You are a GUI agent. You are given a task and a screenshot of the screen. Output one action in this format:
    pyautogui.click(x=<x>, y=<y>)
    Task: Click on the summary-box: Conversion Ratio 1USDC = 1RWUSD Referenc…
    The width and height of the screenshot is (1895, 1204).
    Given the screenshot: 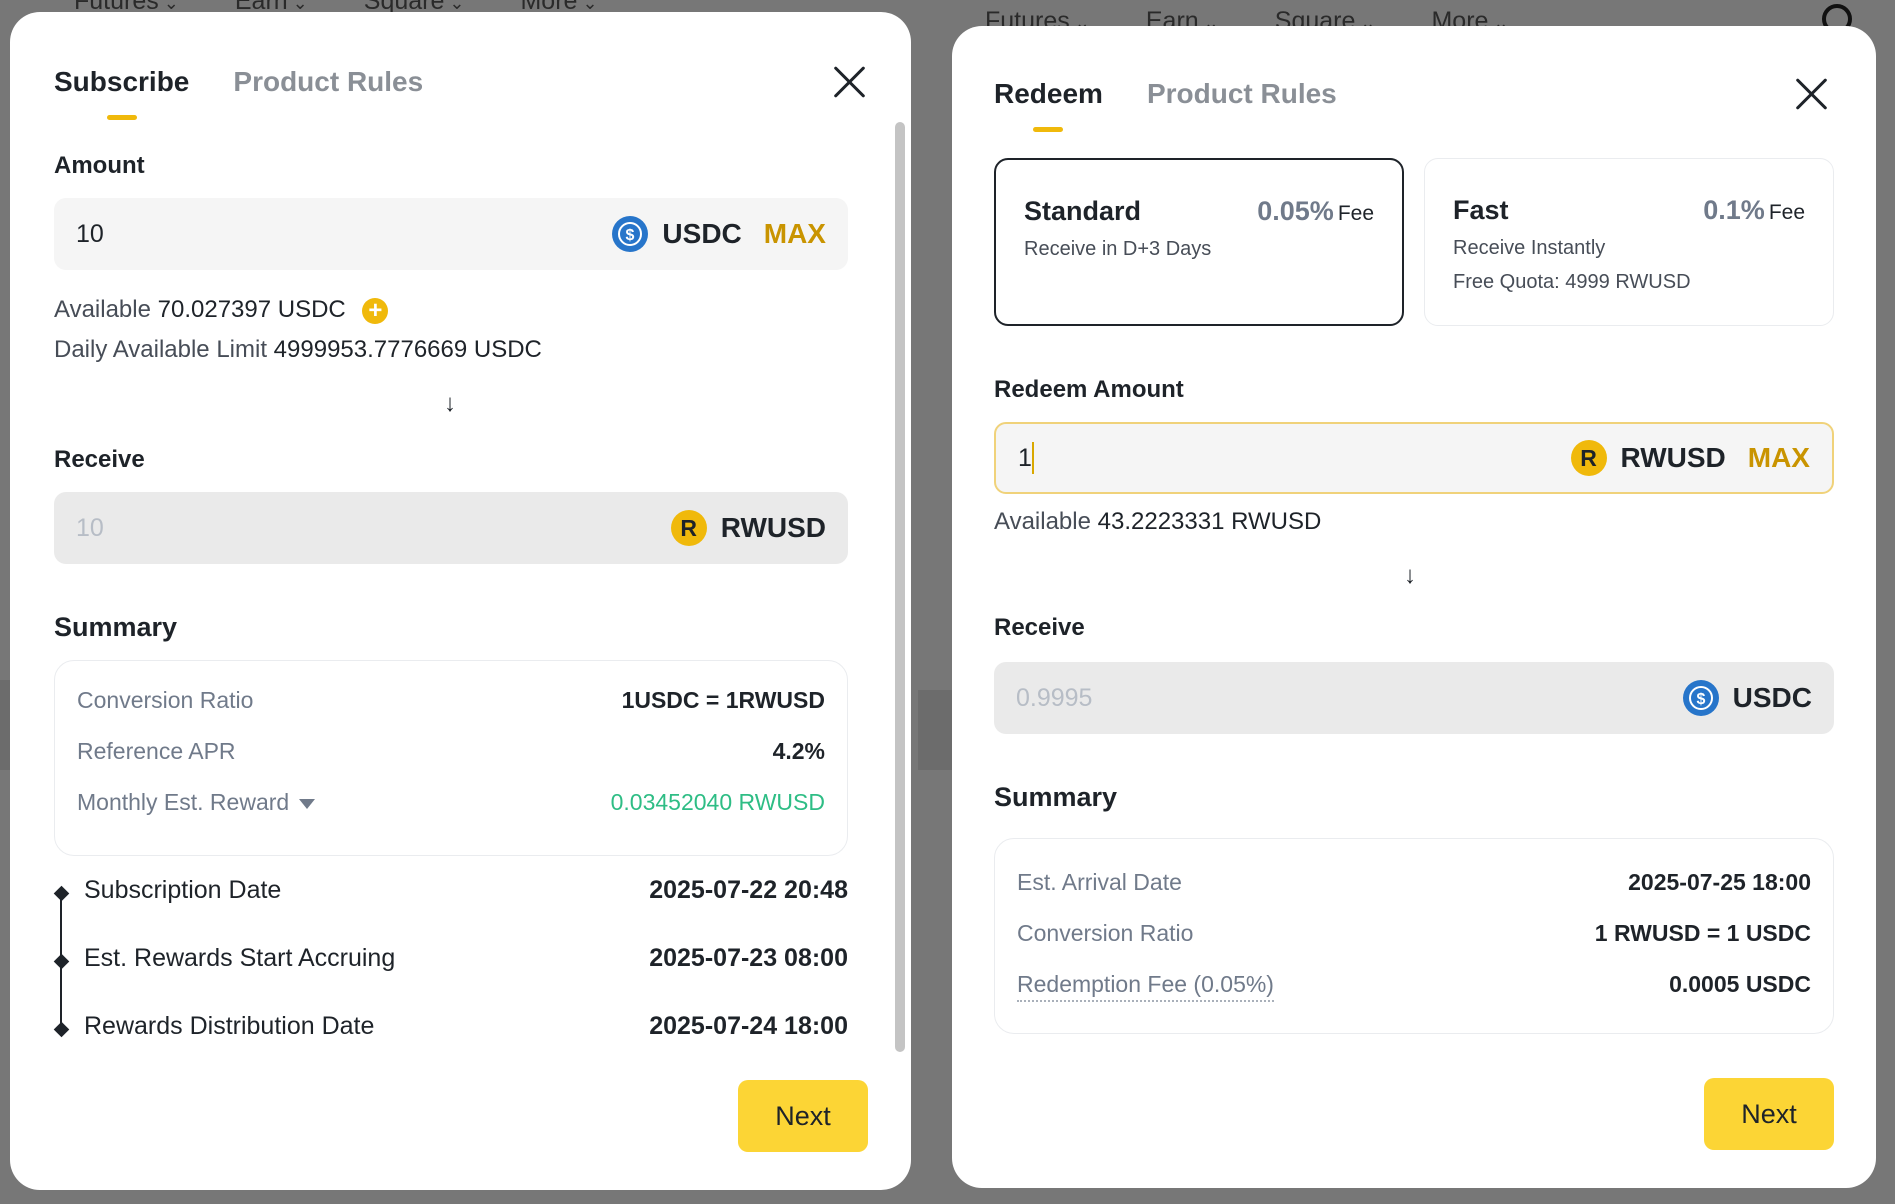 What is the action you would take?
    pyautogui.click(x=451, y=758)
    